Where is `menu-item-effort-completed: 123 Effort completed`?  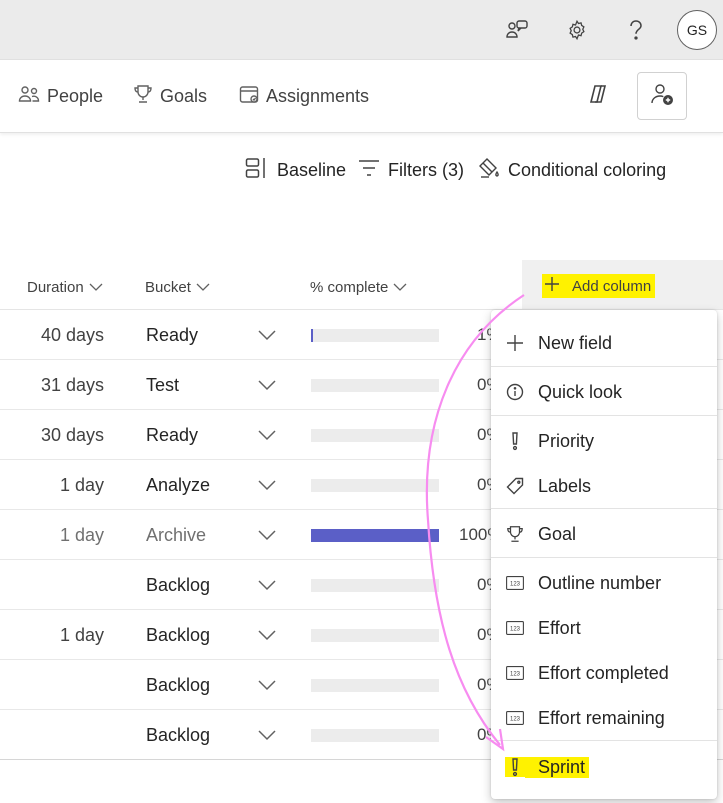 menu-item-effort-completed: 123 Effort completed is located at coordinates (604, 673).